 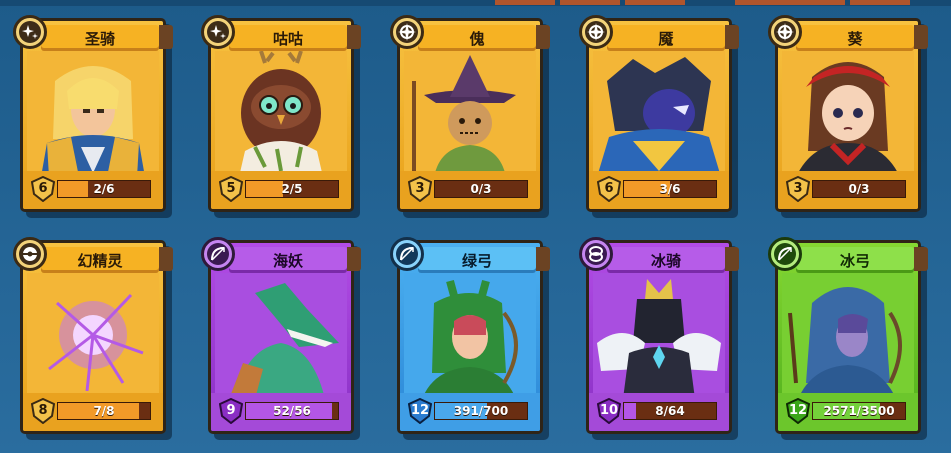 I want to click on infinity-ring-icon, so click(x=596, y=254).